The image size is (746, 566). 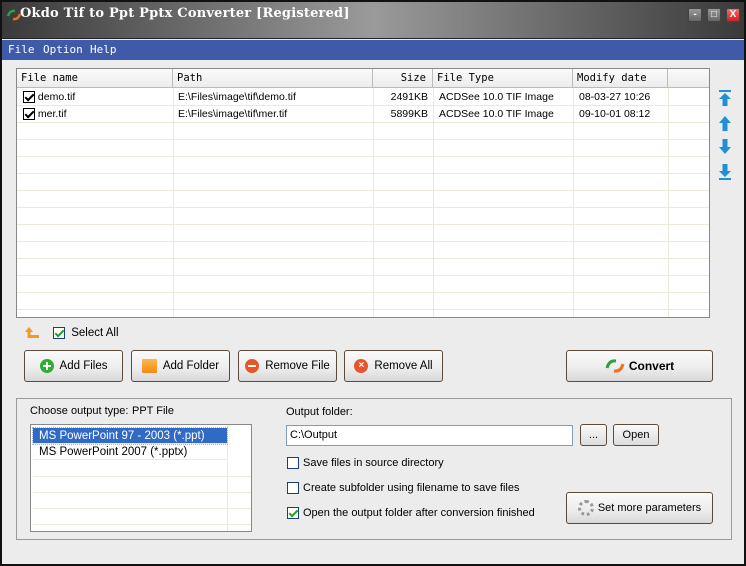 What do you see at coordinates (297, 366) in the screenshot?
I see `remove-file-label: Remove File` at bounding box center [297, 366].